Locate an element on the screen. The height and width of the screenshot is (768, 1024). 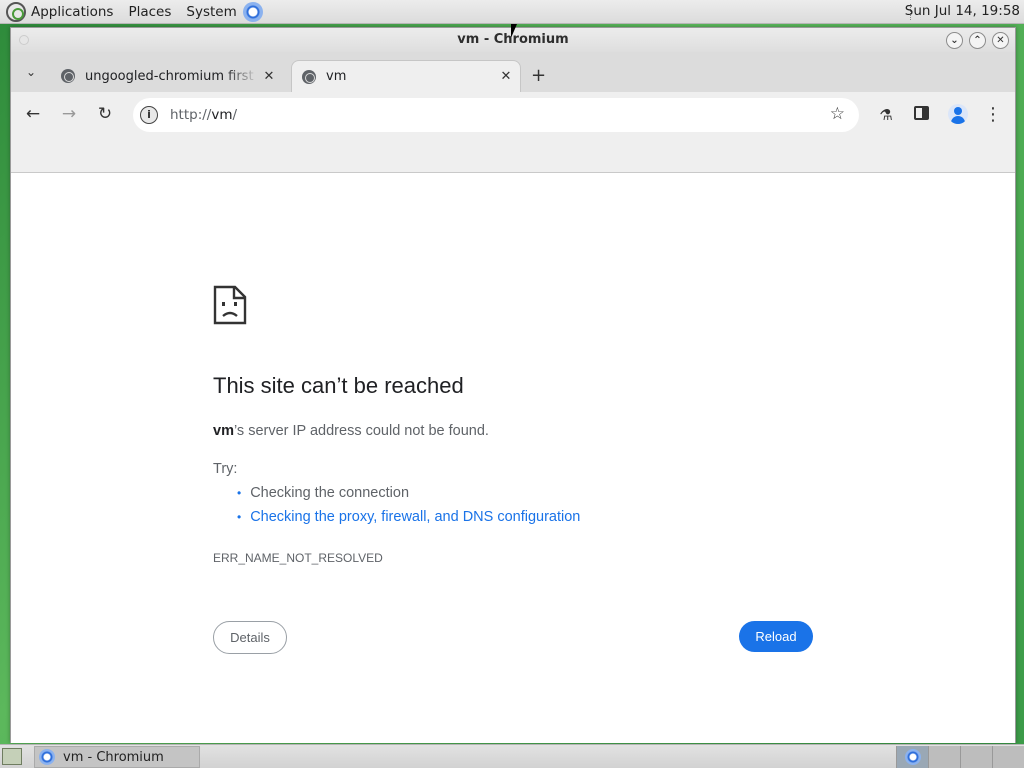
bottom-panel: vm - Chromium is located at coordinates (512, 756).